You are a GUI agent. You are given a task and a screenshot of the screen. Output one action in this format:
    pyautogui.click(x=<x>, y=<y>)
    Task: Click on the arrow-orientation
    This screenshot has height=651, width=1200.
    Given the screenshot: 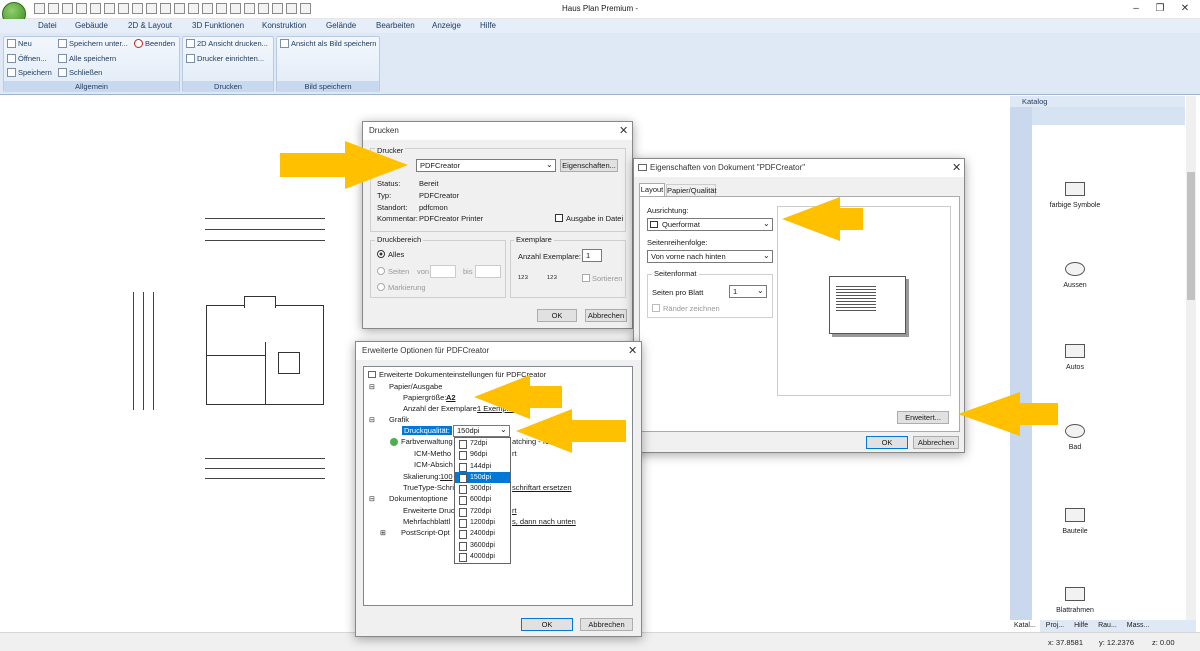 What is the action you would take?
    pyautogui.click(x=822, y=219)
    